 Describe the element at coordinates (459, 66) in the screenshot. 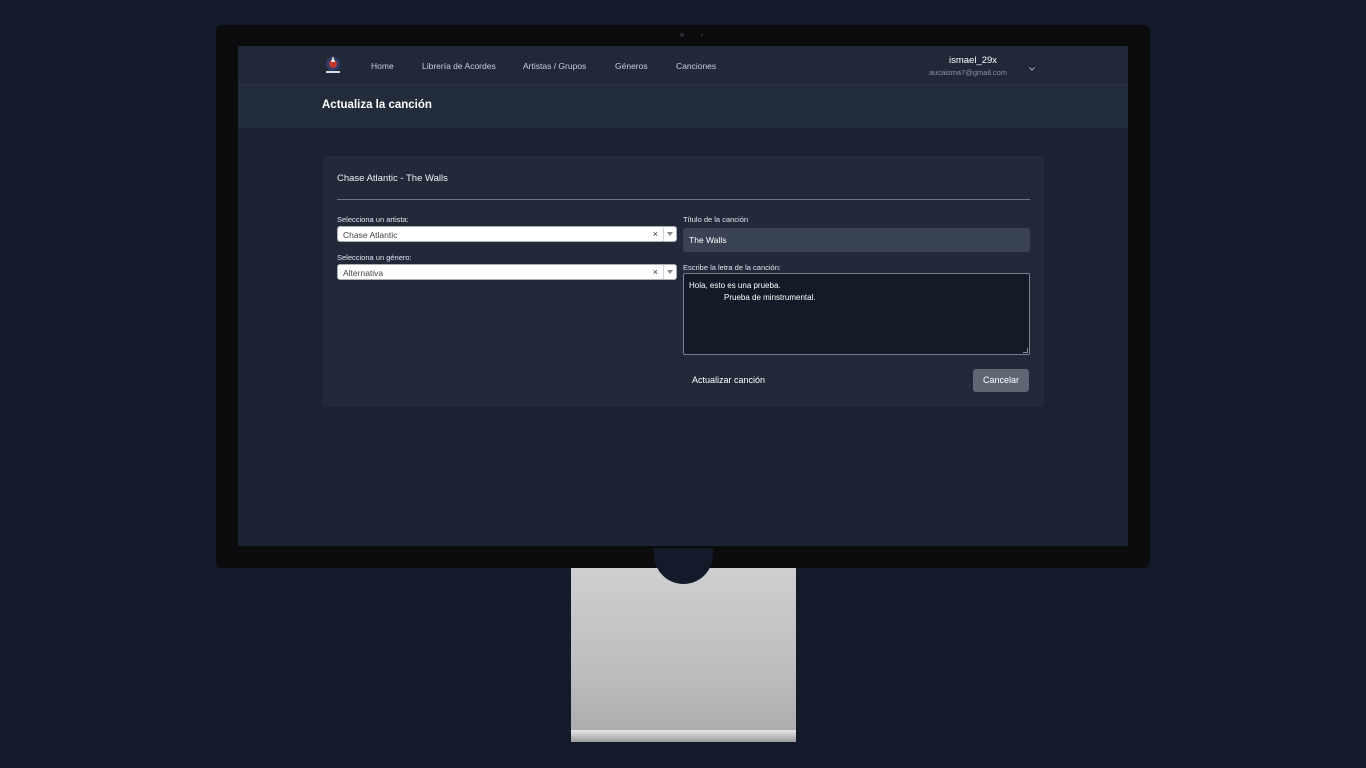

I see `nav-chord-library: Librería de Acordes` at that location.